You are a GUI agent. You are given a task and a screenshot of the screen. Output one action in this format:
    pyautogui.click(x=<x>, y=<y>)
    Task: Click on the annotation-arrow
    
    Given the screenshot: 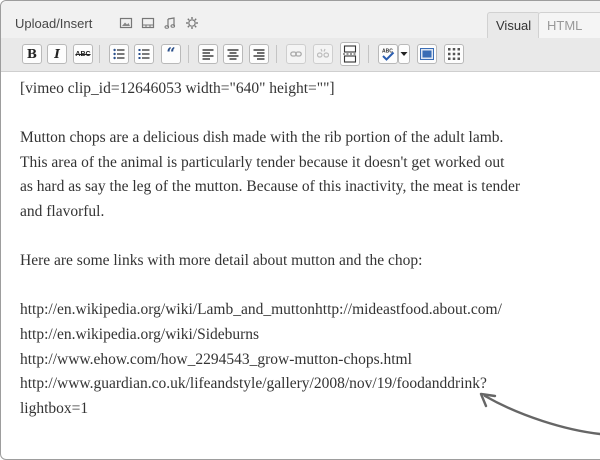 What is the action you would take?
    pyautogui.click(x=539, y=414)
    